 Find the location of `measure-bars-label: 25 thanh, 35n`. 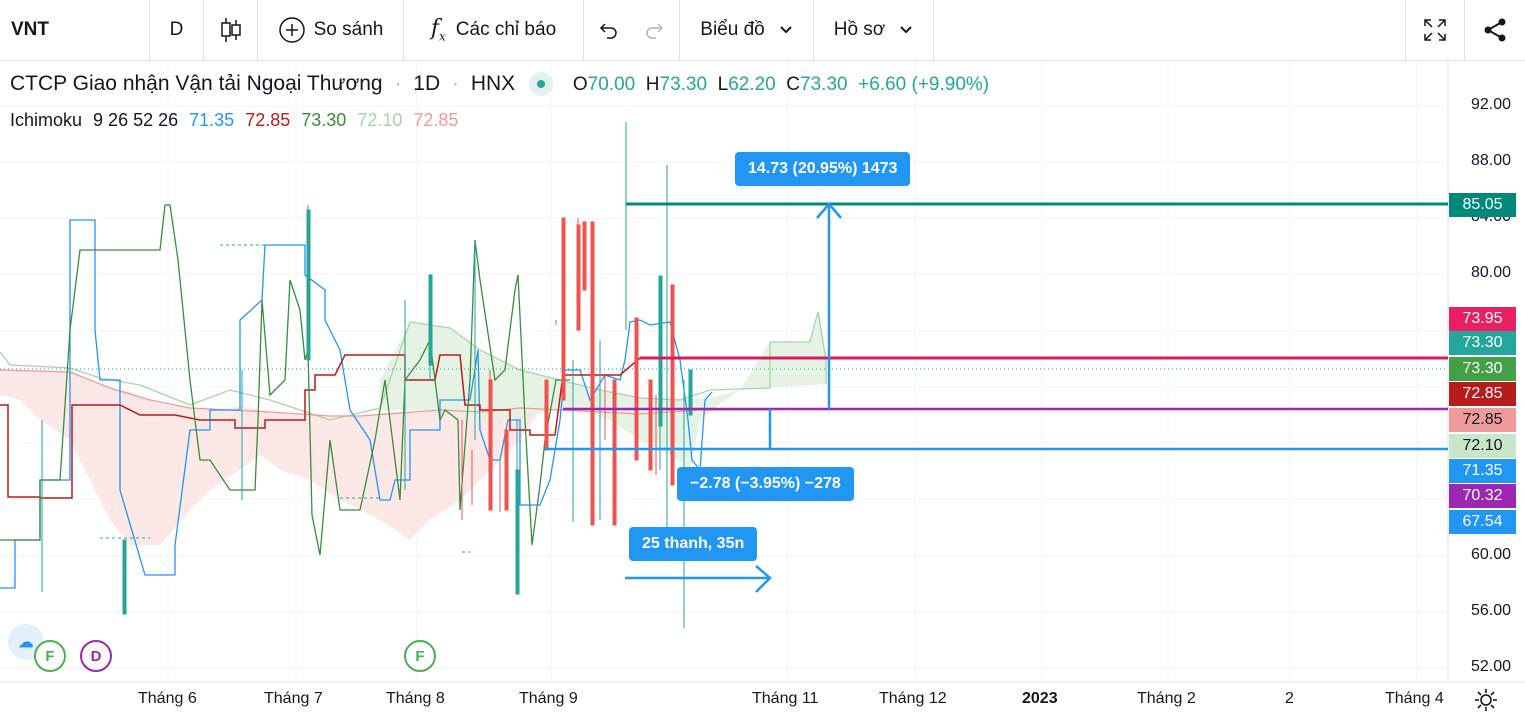

measure-bars-label: 25 thanh, 35n is located at coordinates (693, 544).